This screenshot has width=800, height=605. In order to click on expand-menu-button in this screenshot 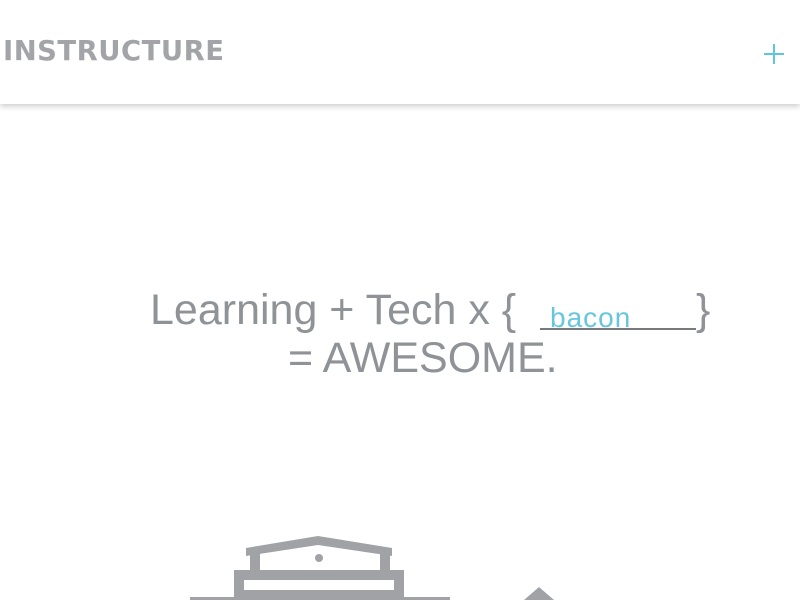, I will do `click(774, 54)`.